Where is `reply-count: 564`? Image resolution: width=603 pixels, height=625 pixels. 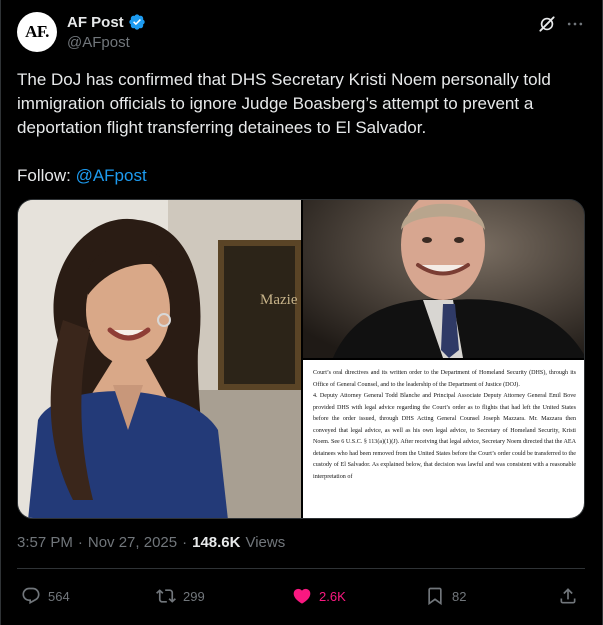 reply-count: 564 is located at coordinates (59, 596).